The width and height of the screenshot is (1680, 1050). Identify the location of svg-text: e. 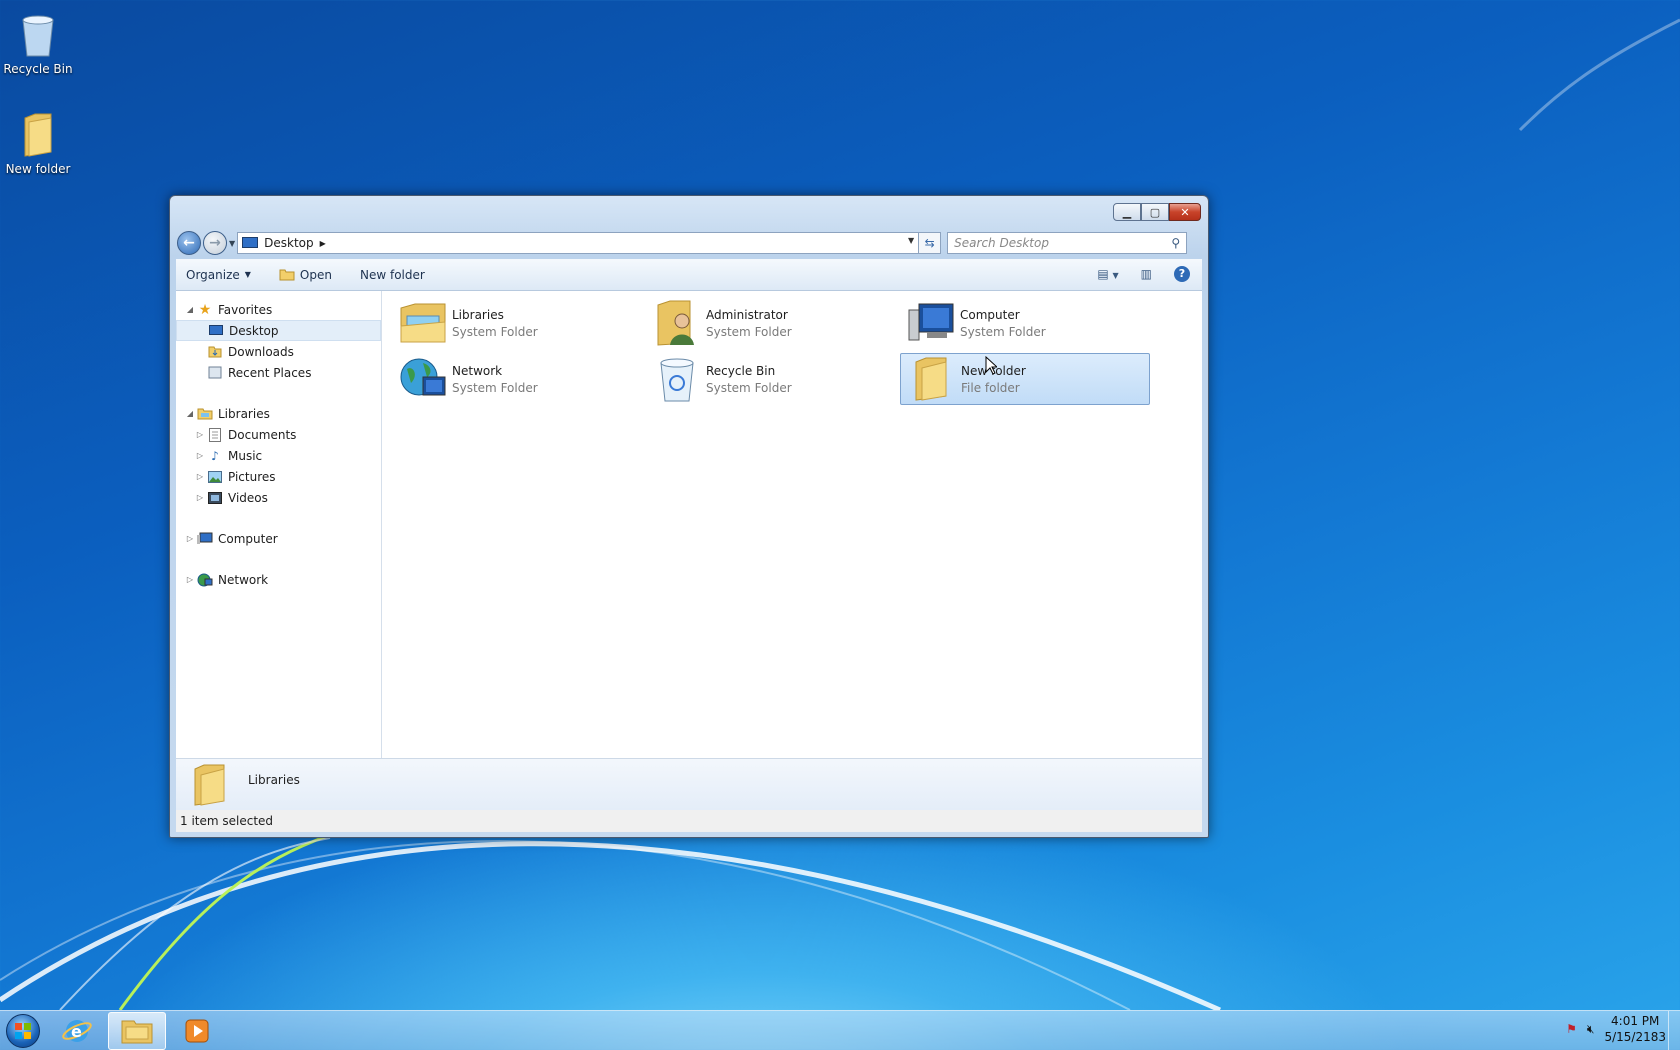
(76, 1031).